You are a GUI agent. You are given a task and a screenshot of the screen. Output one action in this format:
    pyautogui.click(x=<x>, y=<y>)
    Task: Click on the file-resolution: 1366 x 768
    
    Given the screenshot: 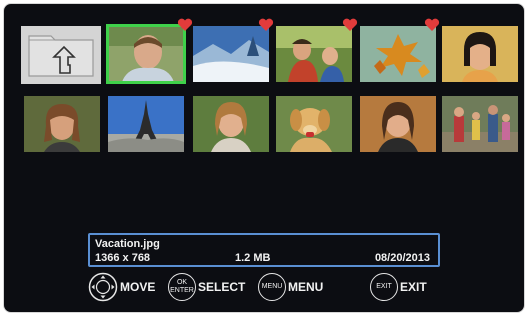 What is the action you would take?
    pyautogui.click(x=123, y=258)
    